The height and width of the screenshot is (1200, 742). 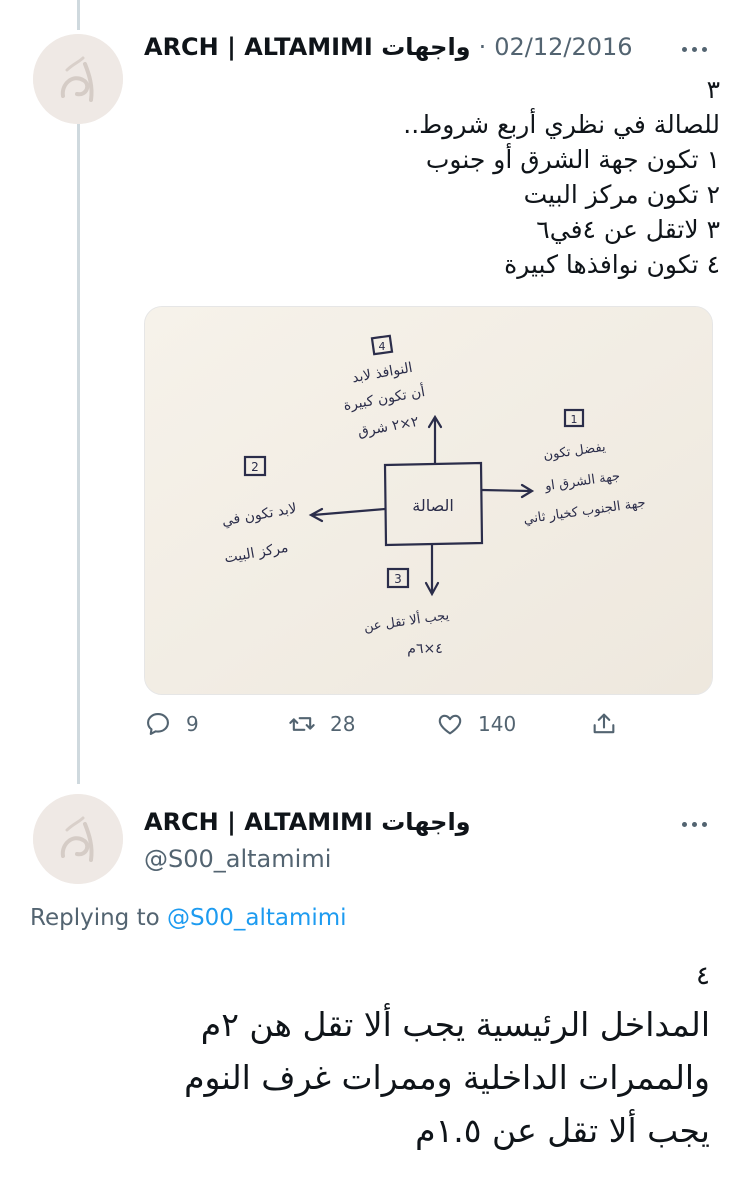 What do you see at coordinates (158, 724) in the screenshot?
I see `reply-icon` at bounding box center [158, 724].